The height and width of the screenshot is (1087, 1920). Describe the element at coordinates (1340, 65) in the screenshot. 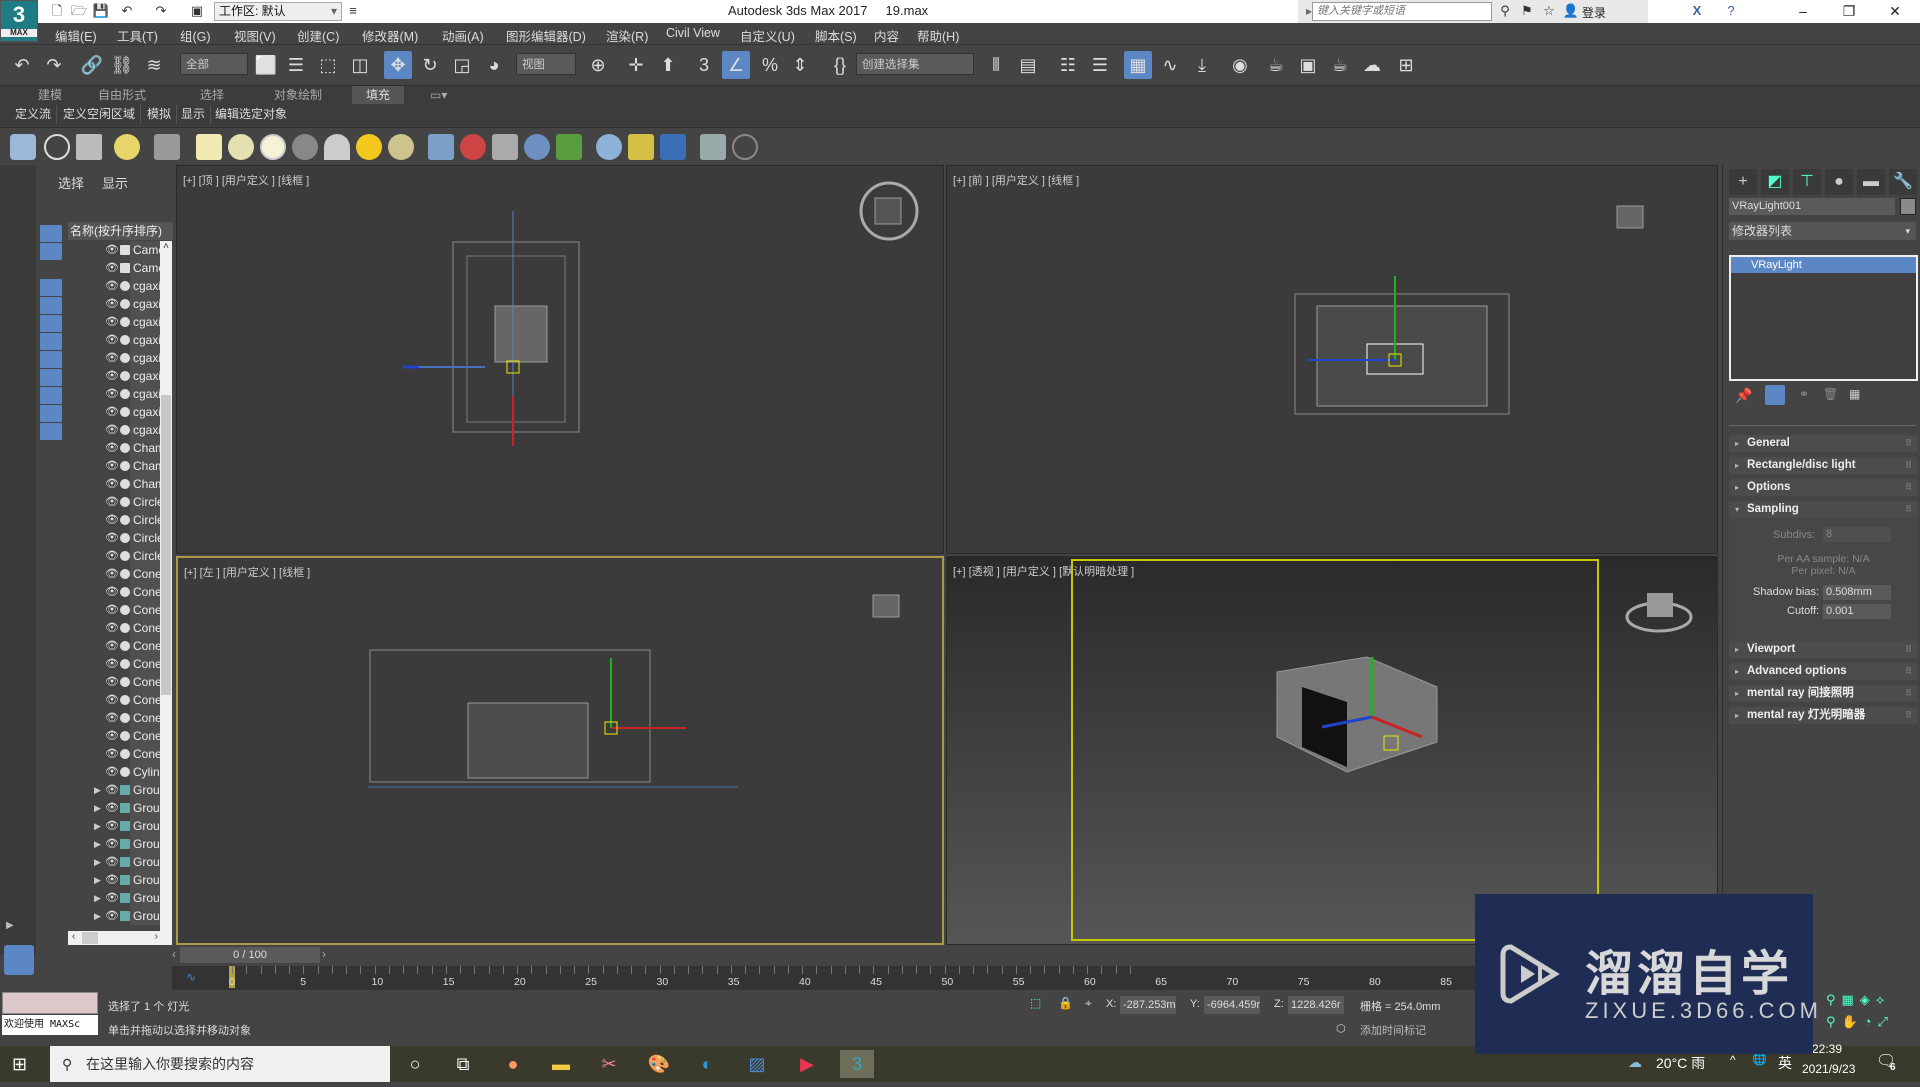

I see `render-production-icon: ☕` at that location.